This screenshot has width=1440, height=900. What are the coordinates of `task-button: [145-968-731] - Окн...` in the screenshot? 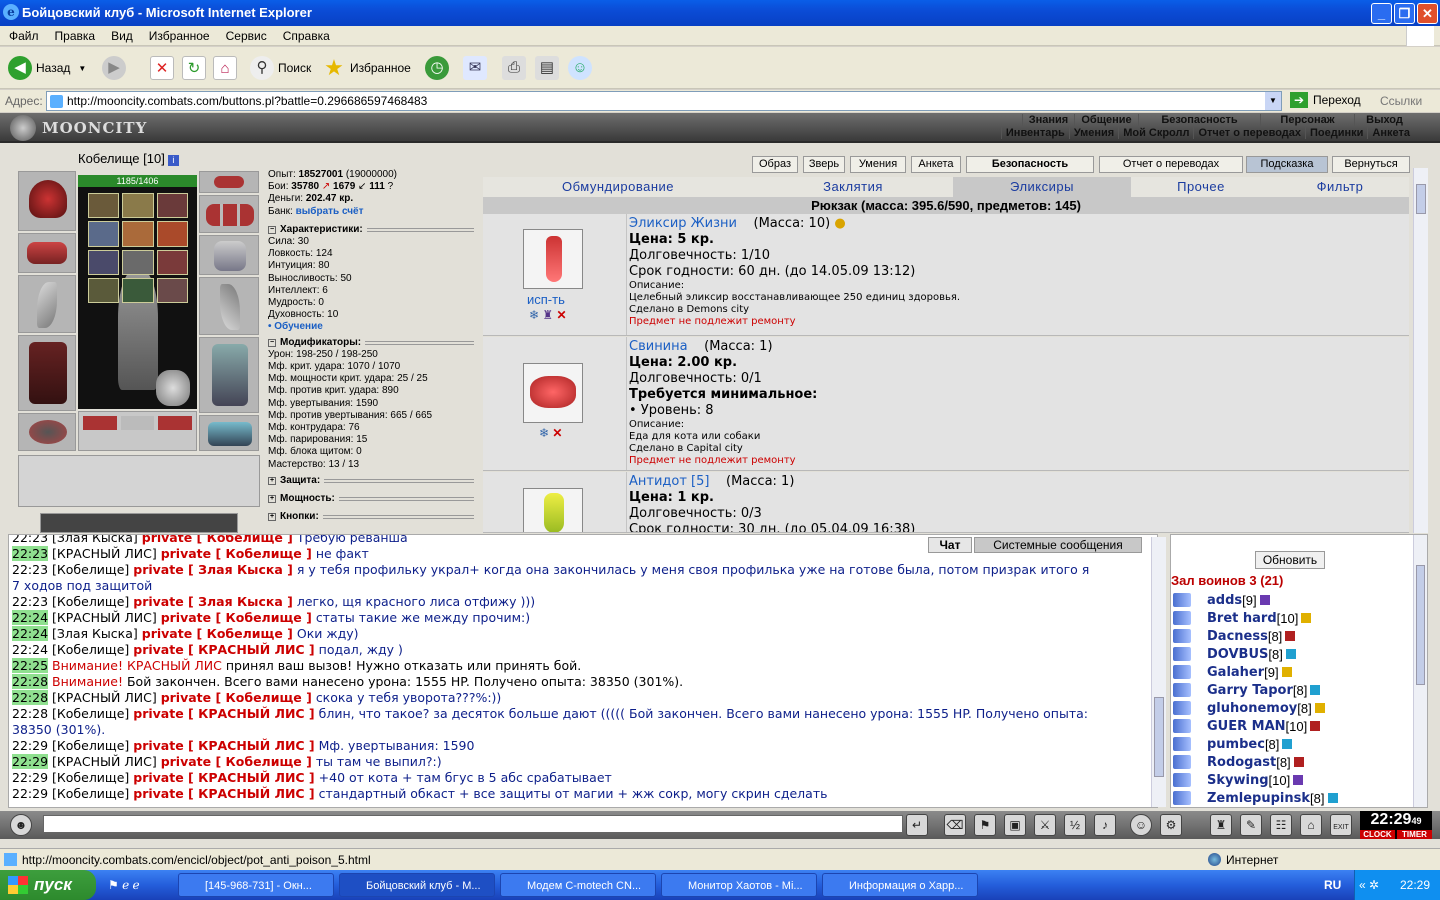 It's located at (256, 885).